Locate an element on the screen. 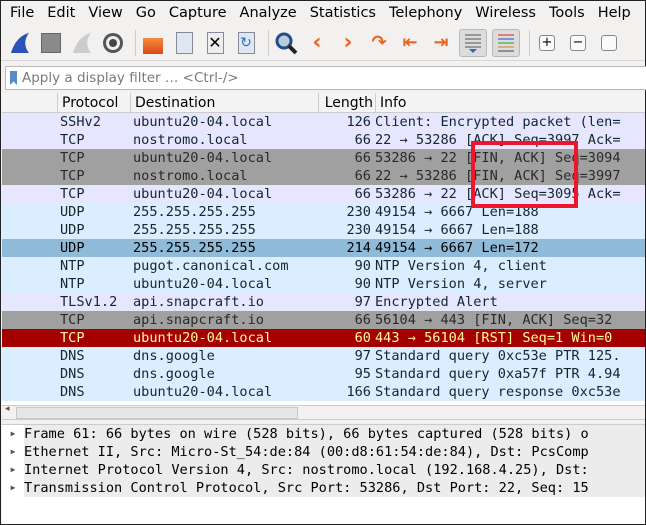 The image size is (646, 525). go-to-packet-icon: ↷ is located at coordinates (379, 43).